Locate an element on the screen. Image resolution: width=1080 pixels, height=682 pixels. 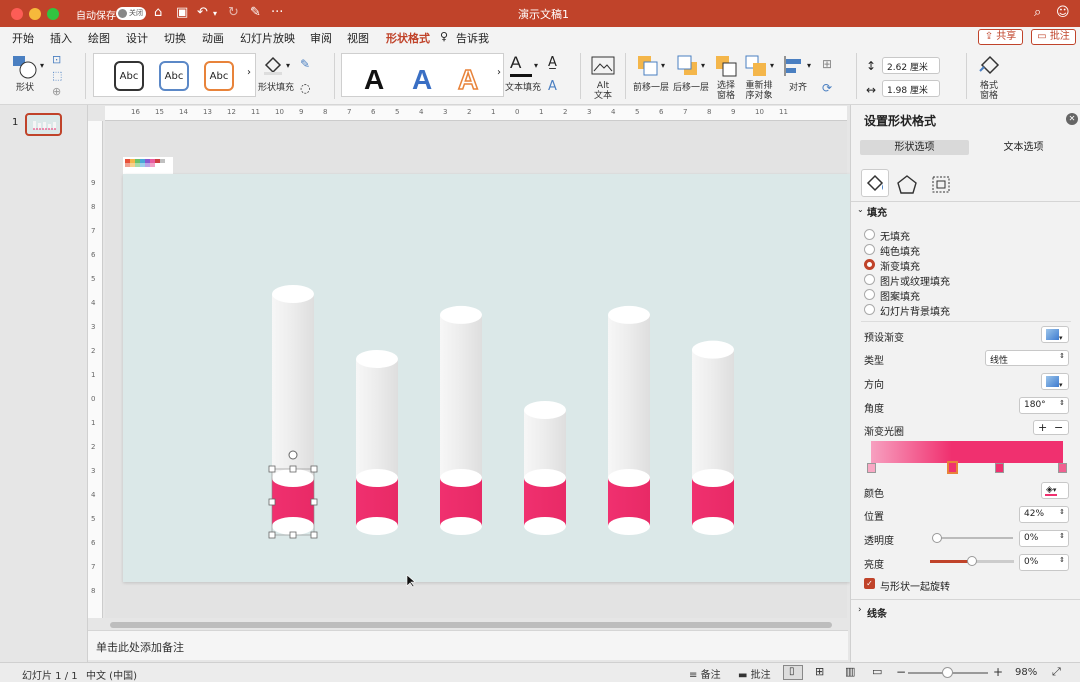
transparency-slider-knob is located at coordinates (937, 538).